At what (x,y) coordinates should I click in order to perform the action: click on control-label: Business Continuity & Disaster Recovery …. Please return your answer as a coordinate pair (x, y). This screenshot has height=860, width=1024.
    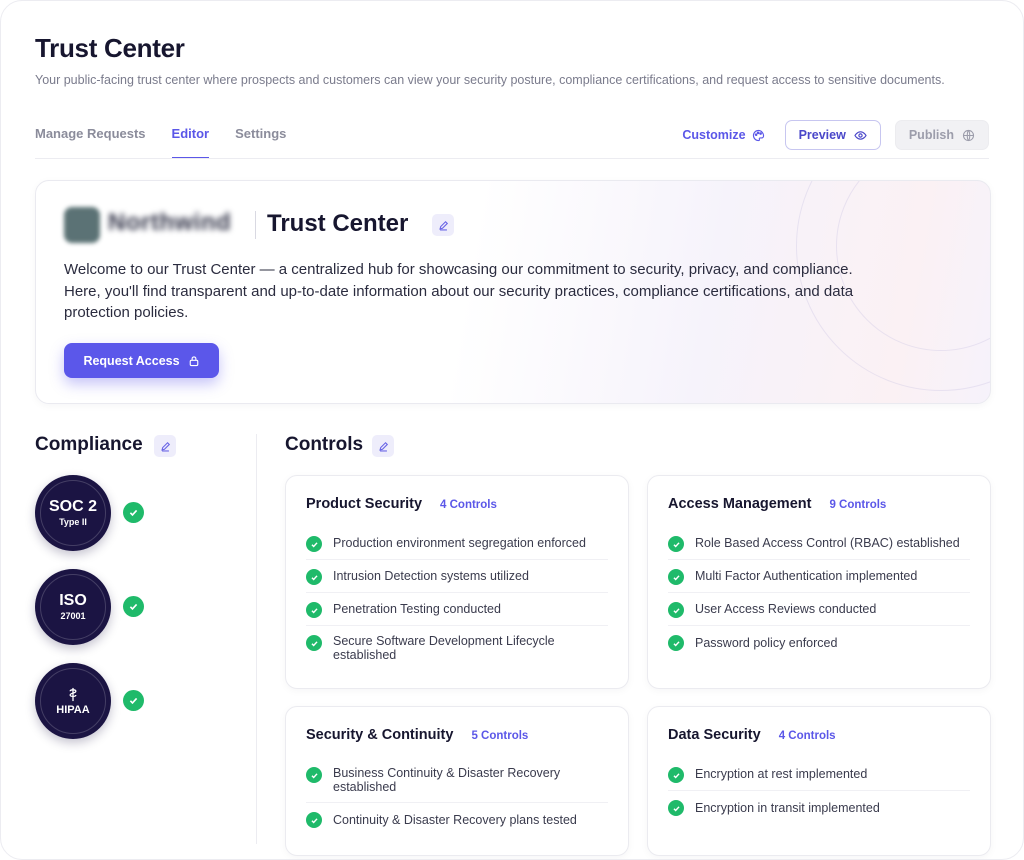
    Looking at the image, I should click on (447, 780).